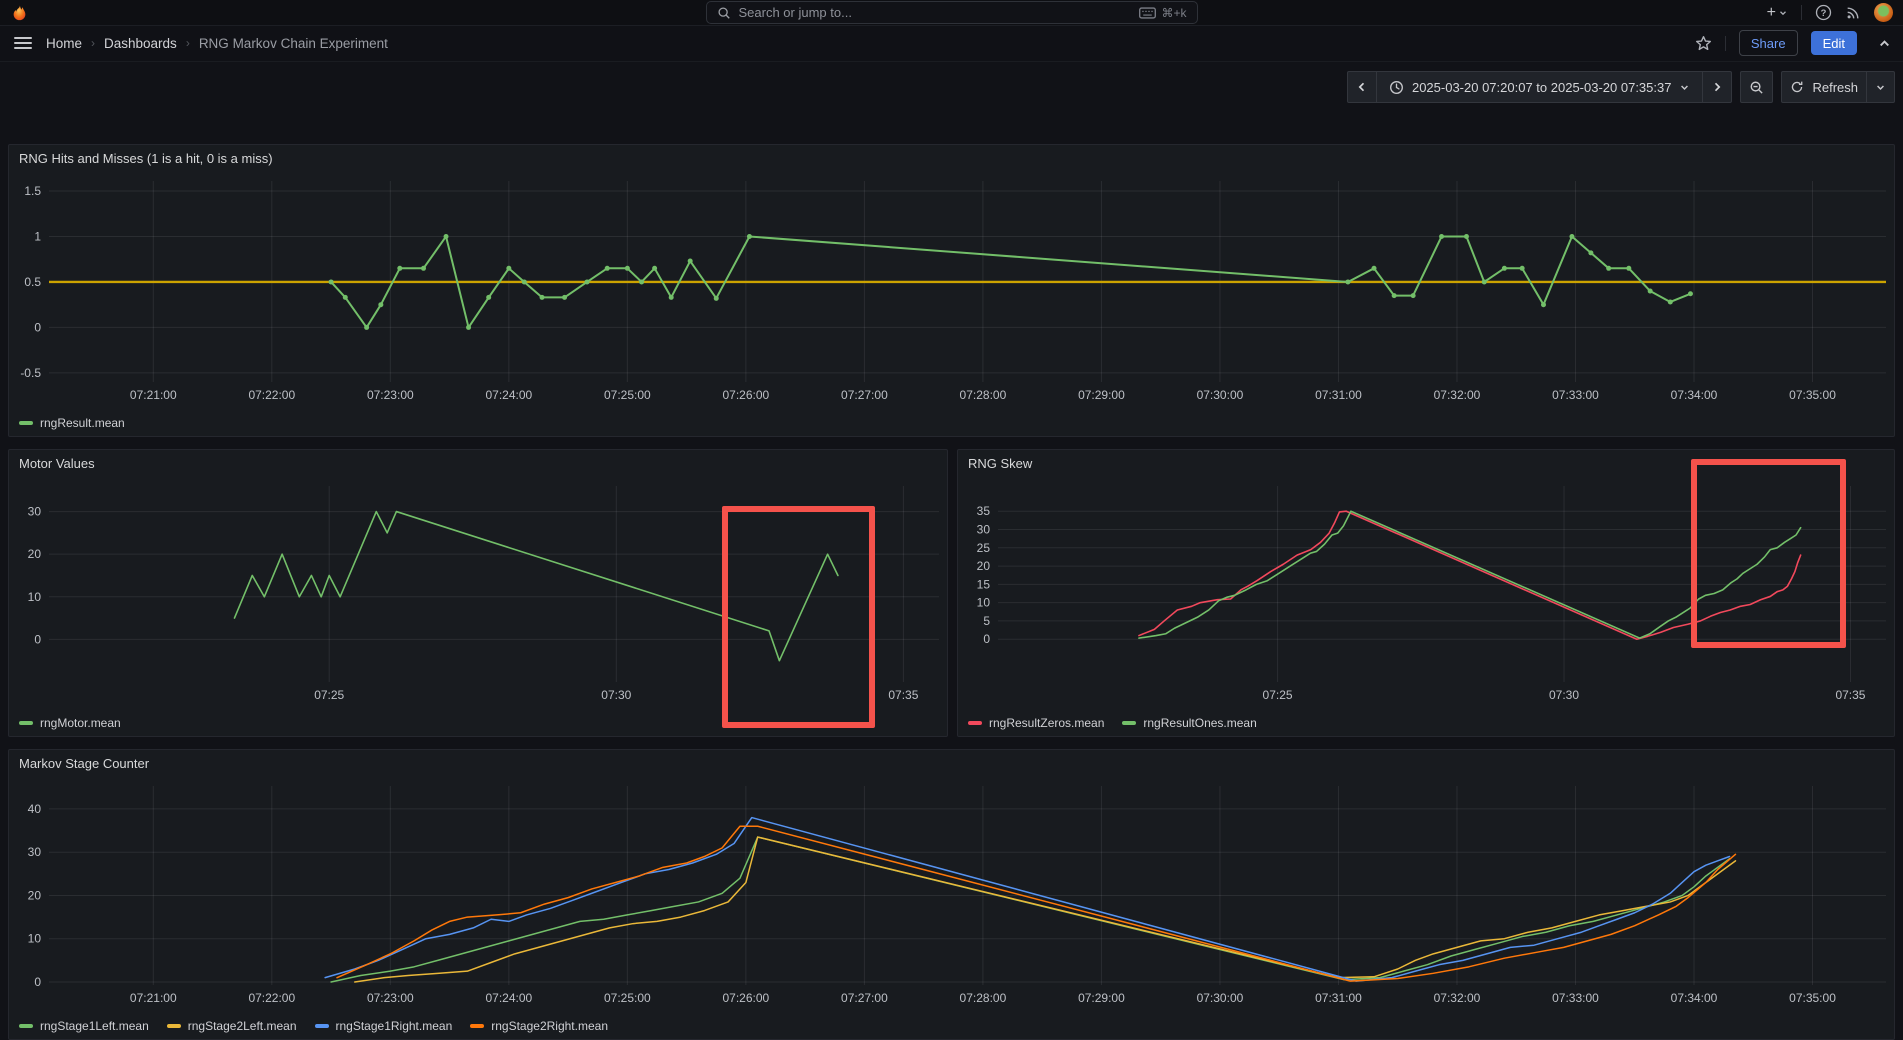 This screenshot has height=1040, width=1903. I want to click on svg-text: 07:22:00, so click(271, 998).